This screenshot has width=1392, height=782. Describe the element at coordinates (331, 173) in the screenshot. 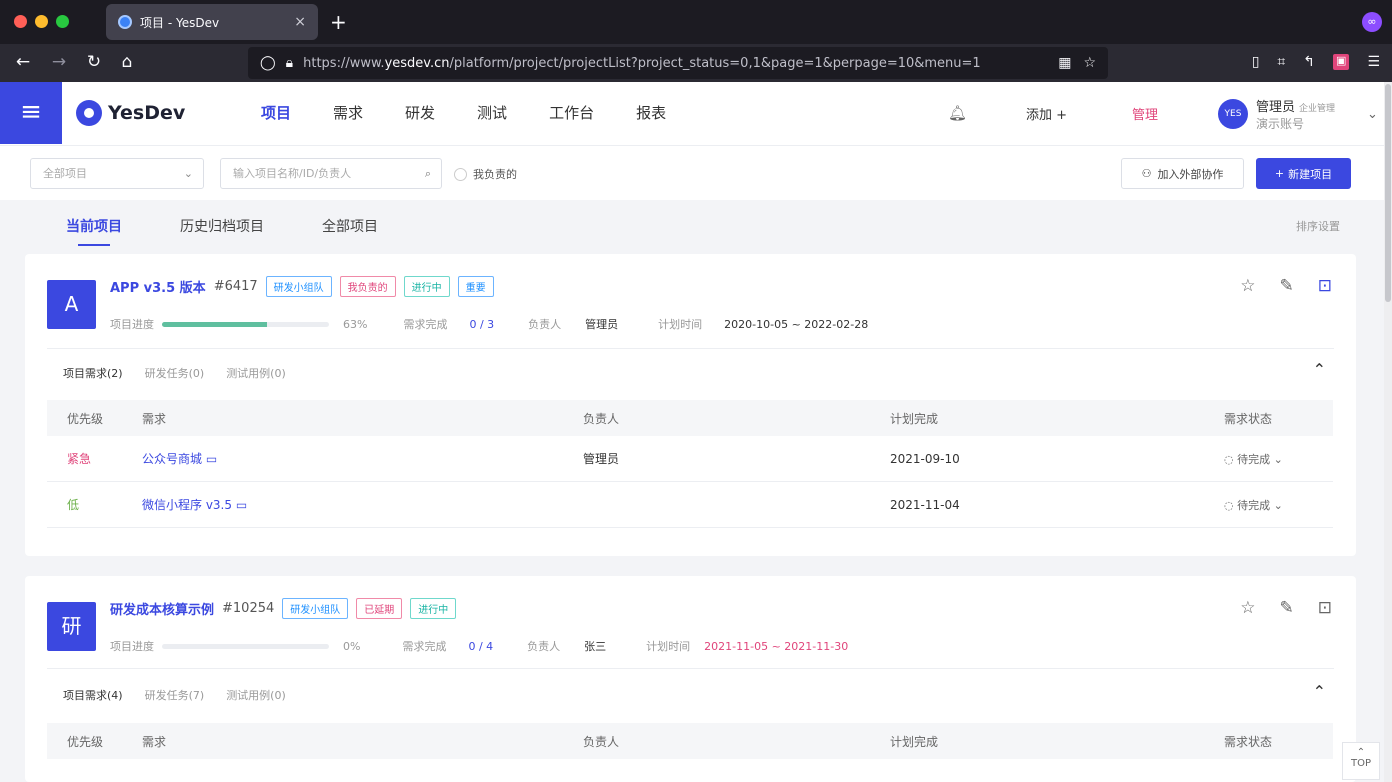

I see `search-input: 输入项目名称/ID/负责人 ⌕` at that location.